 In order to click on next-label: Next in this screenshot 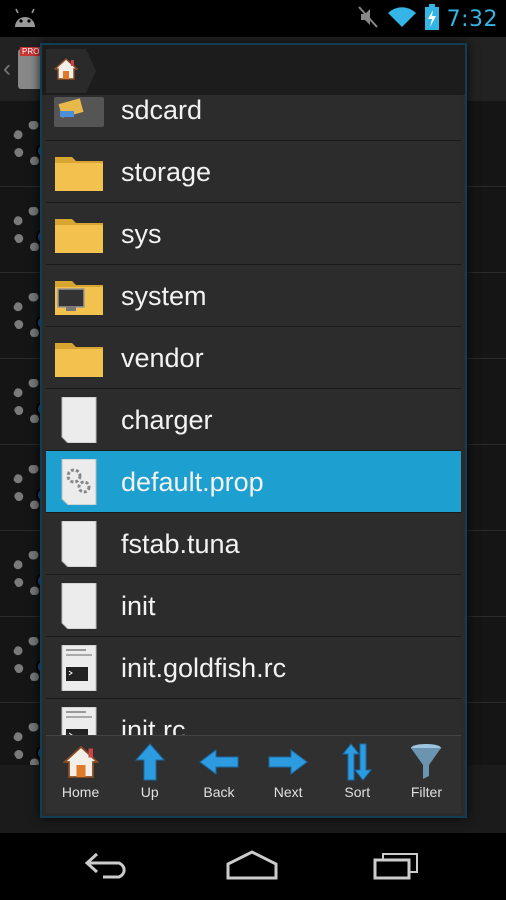, I will do `click(288, 792)`.